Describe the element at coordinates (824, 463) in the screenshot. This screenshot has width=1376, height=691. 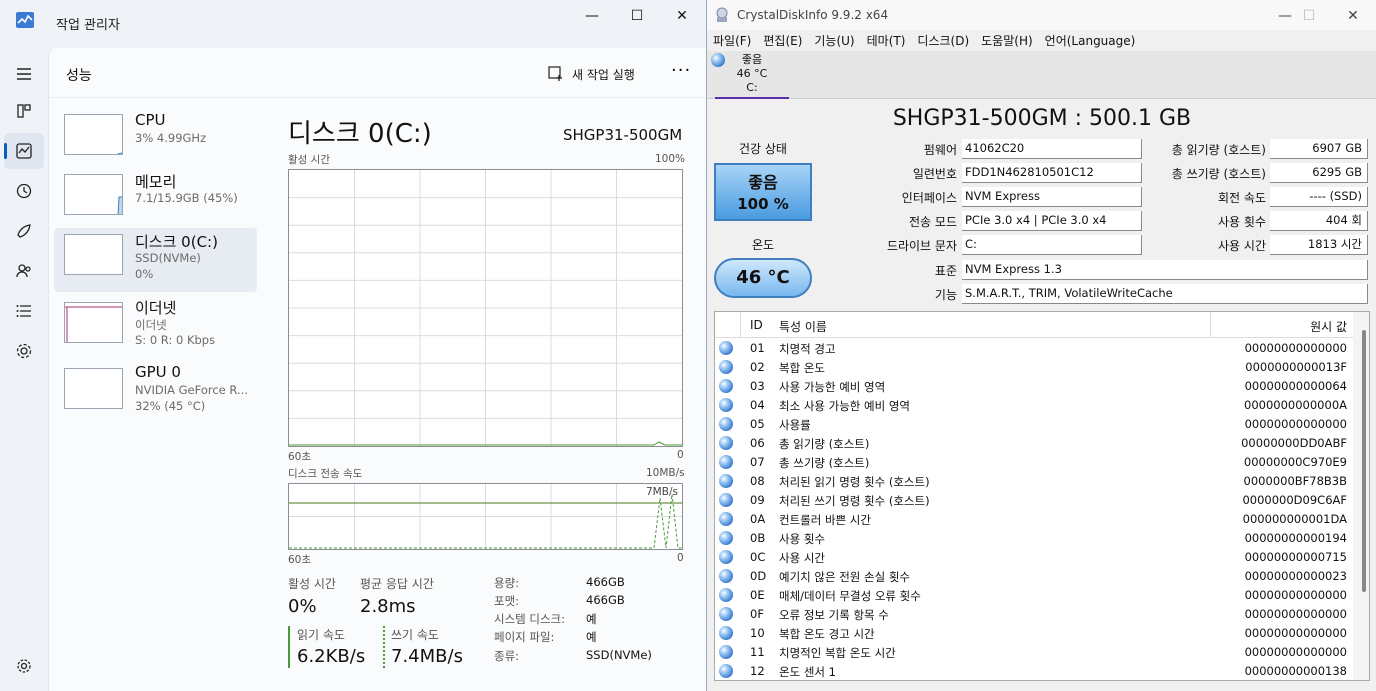
I see `attribute-name: 총 쓰기량 (호스트)` at that location.